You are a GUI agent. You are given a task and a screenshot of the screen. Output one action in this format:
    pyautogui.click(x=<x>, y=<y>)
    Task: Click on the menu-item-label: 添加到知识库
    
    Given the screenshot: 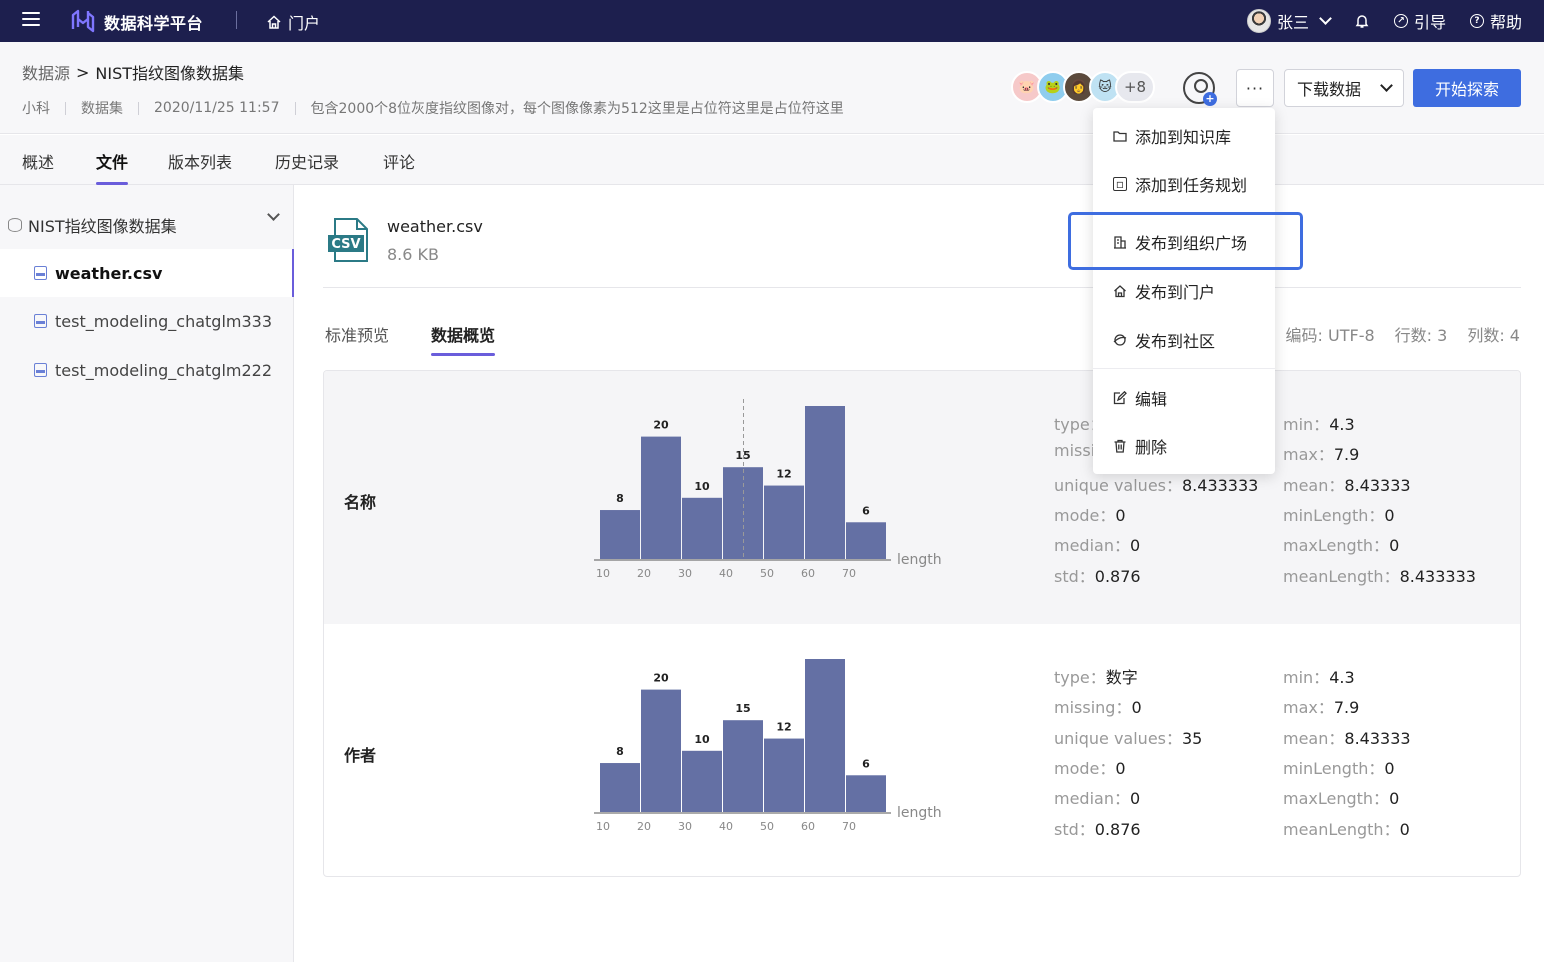 What is the action you would take?
    pyautogui.click(x=1183, y=137)
    